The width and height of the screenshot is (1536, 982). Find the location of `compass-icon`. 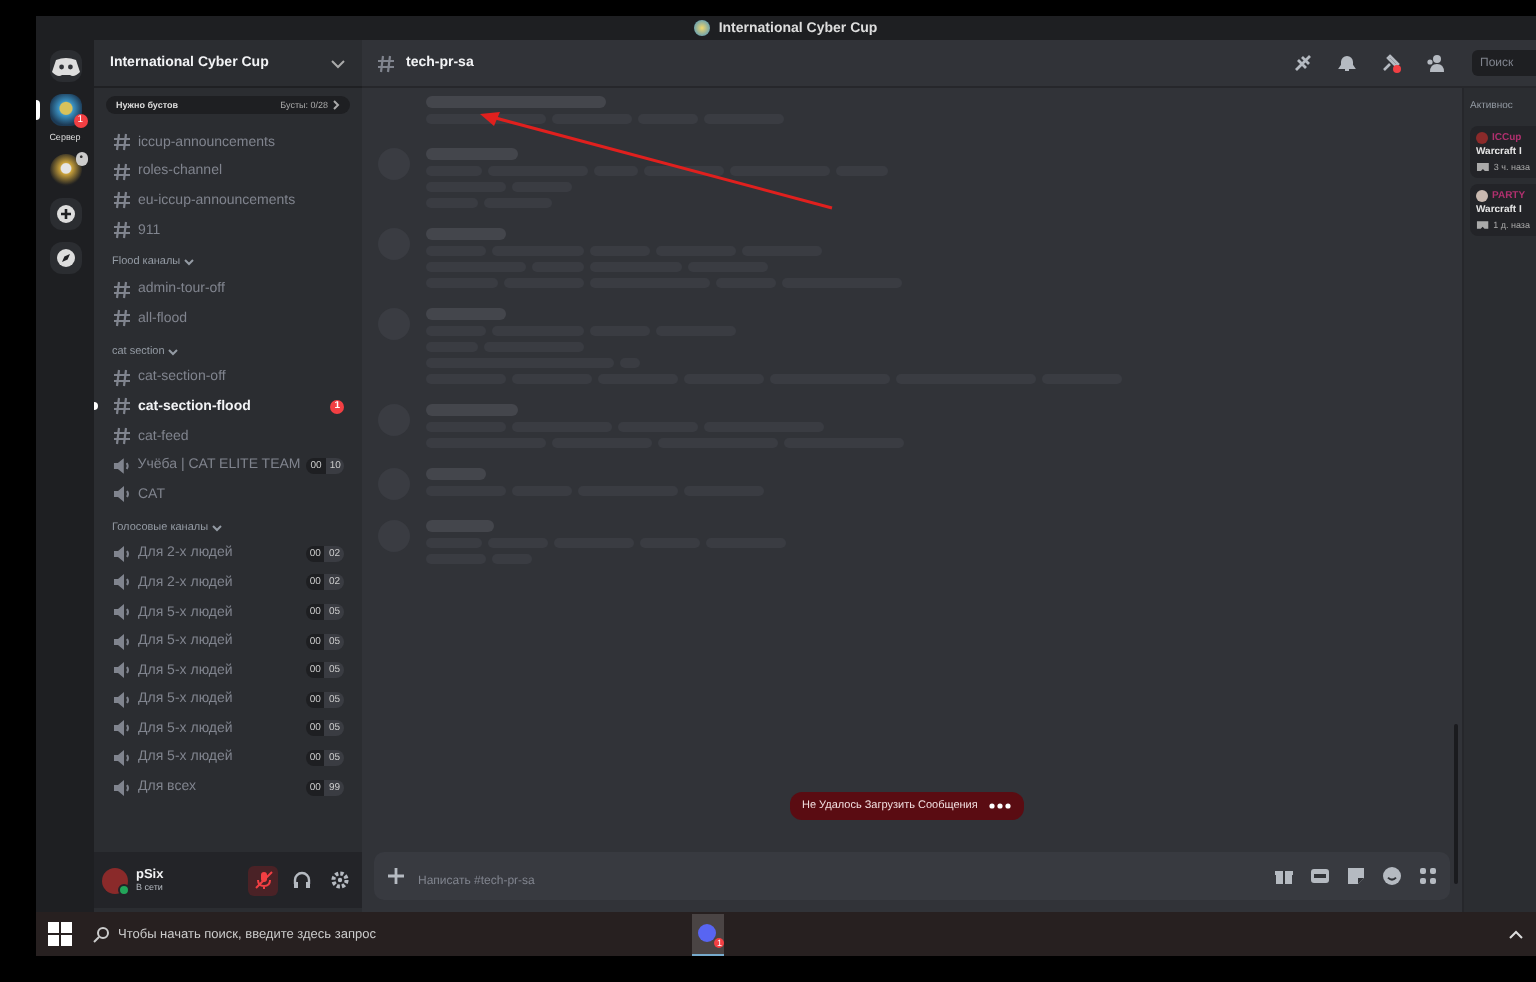

compass-icon is located at coordinates (65, 258).